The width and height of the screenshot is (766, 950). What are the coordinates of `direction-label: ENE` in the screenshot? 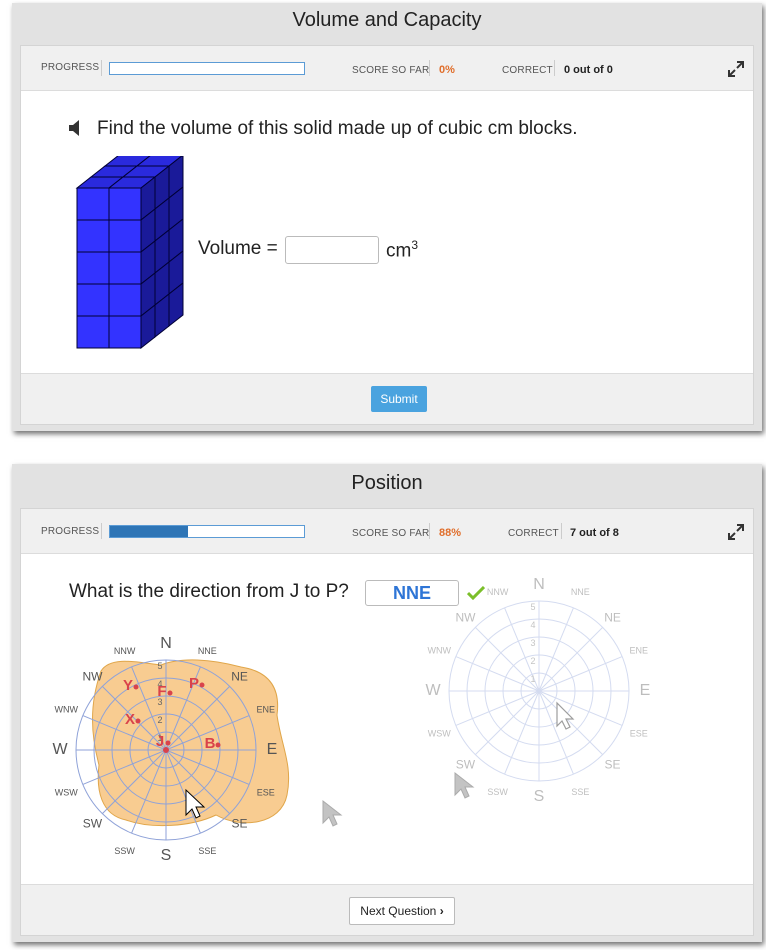 It's located at (266, 710).